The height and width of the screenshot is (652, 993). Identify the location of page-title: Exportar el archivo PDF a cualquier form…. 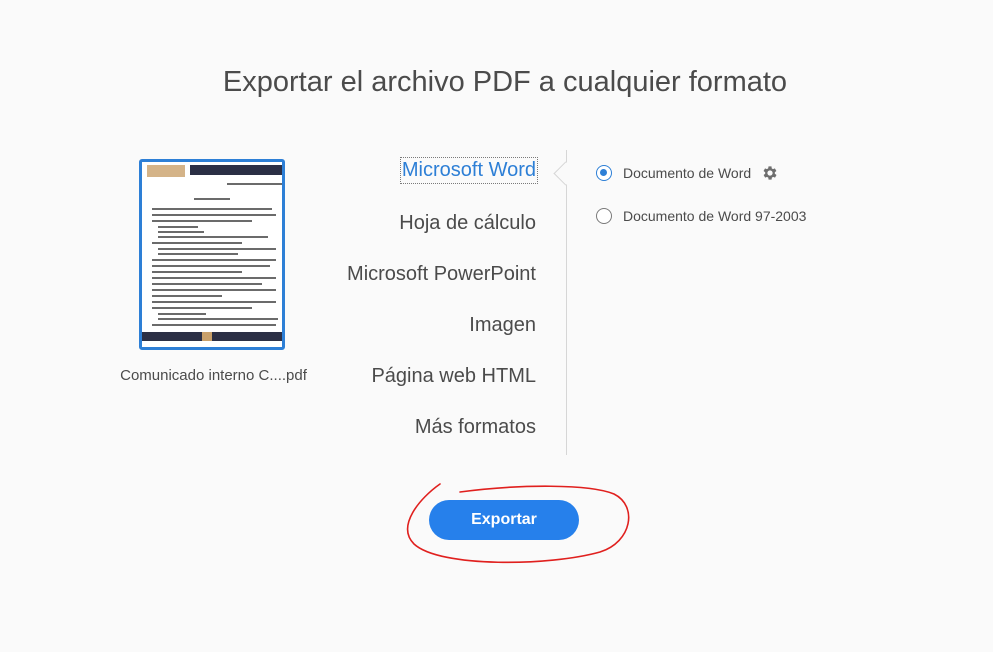
(505, 82).